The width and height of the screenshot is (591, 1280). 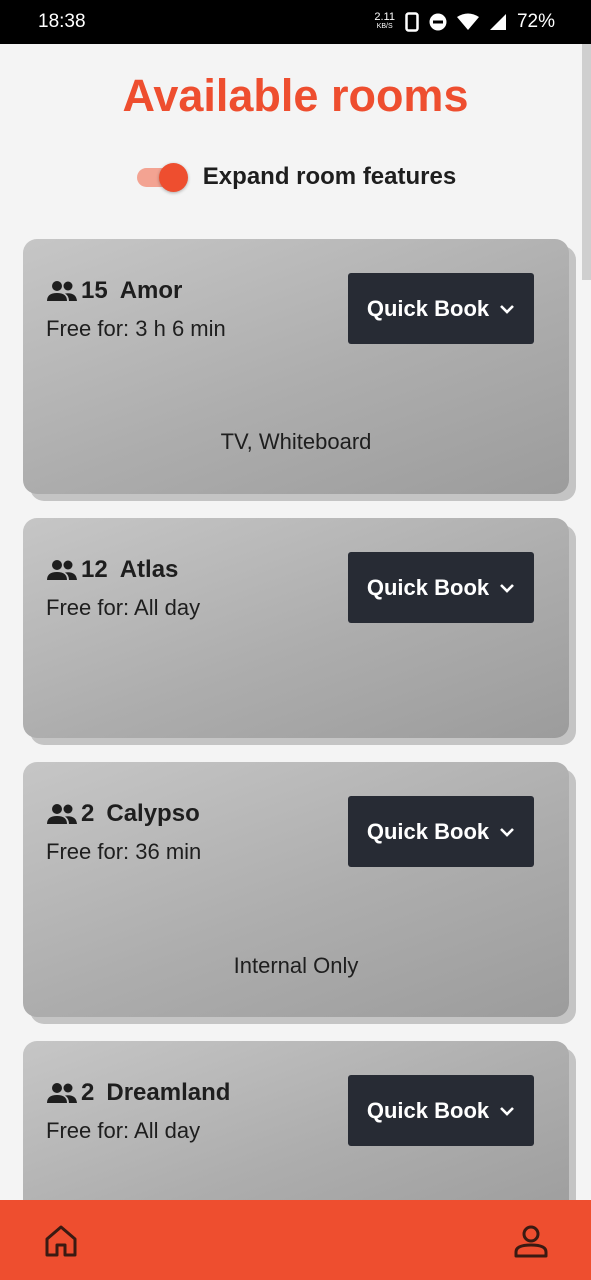 What do you see at coordinates (62, 21) in the screenshot?
I see `status-time: 18:38` at bounding box center [62, 21].